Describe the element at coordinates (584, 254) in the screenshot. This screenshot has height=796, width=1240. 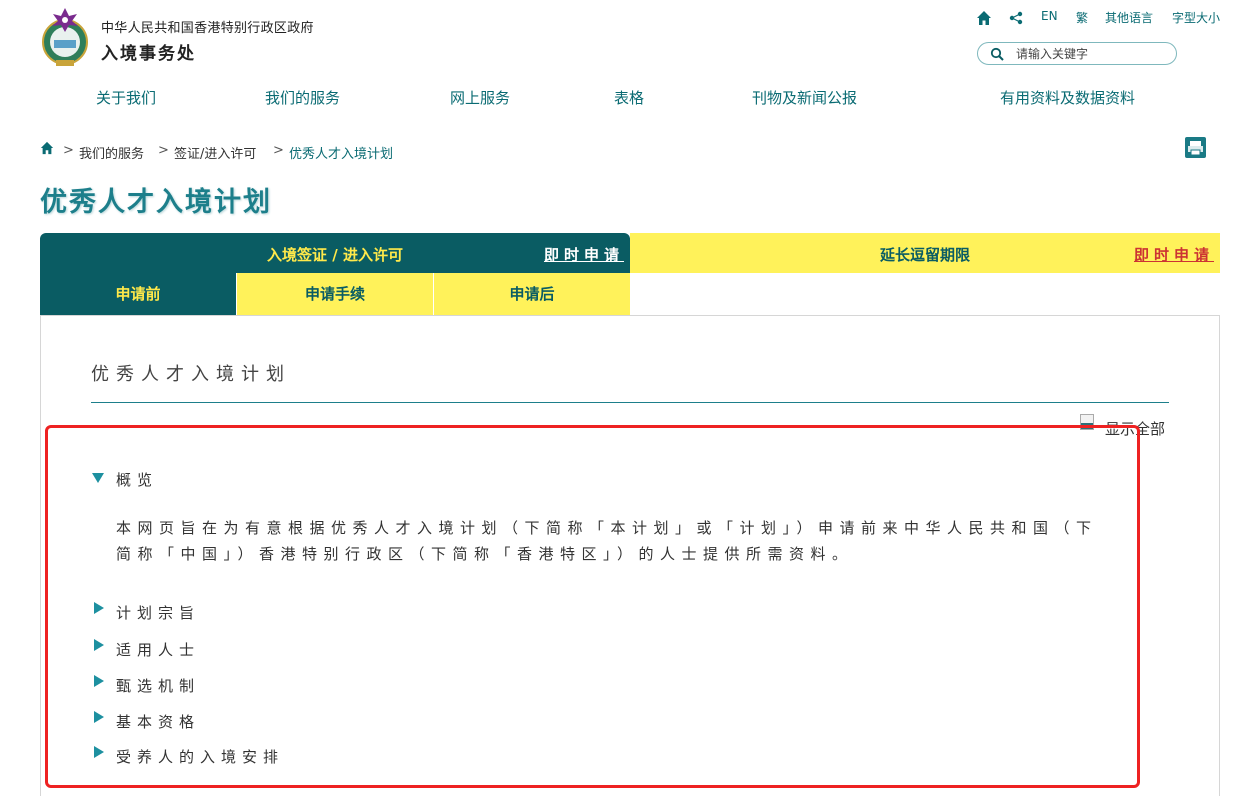
I see `apply-now-link-visa: 即时申请` at that location.